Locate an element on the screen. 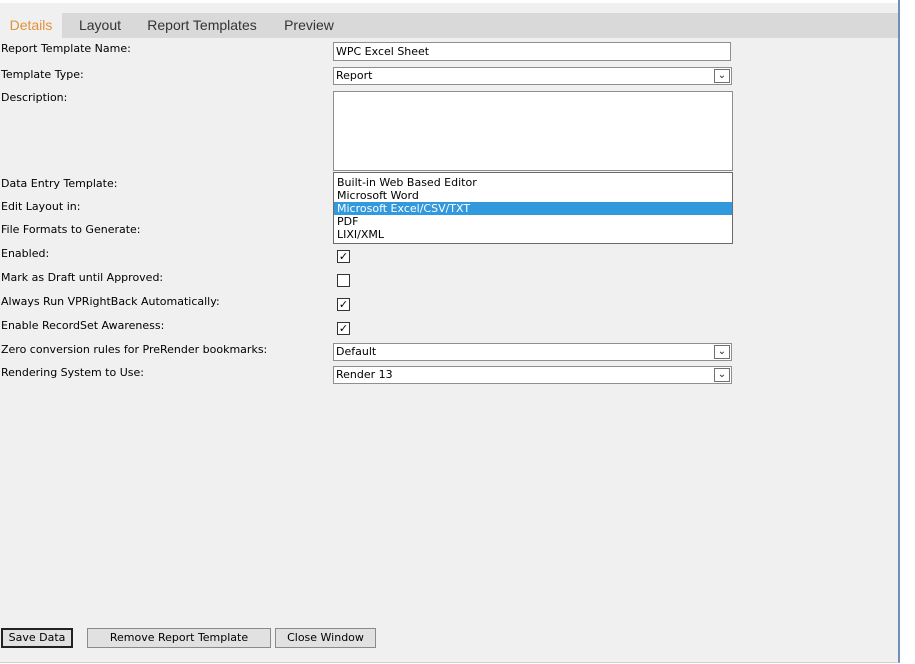 The height and width of the screenshot is (664, 915). rendering-system-select: Render 13 ⌄ is located at coordinates (532, 375).